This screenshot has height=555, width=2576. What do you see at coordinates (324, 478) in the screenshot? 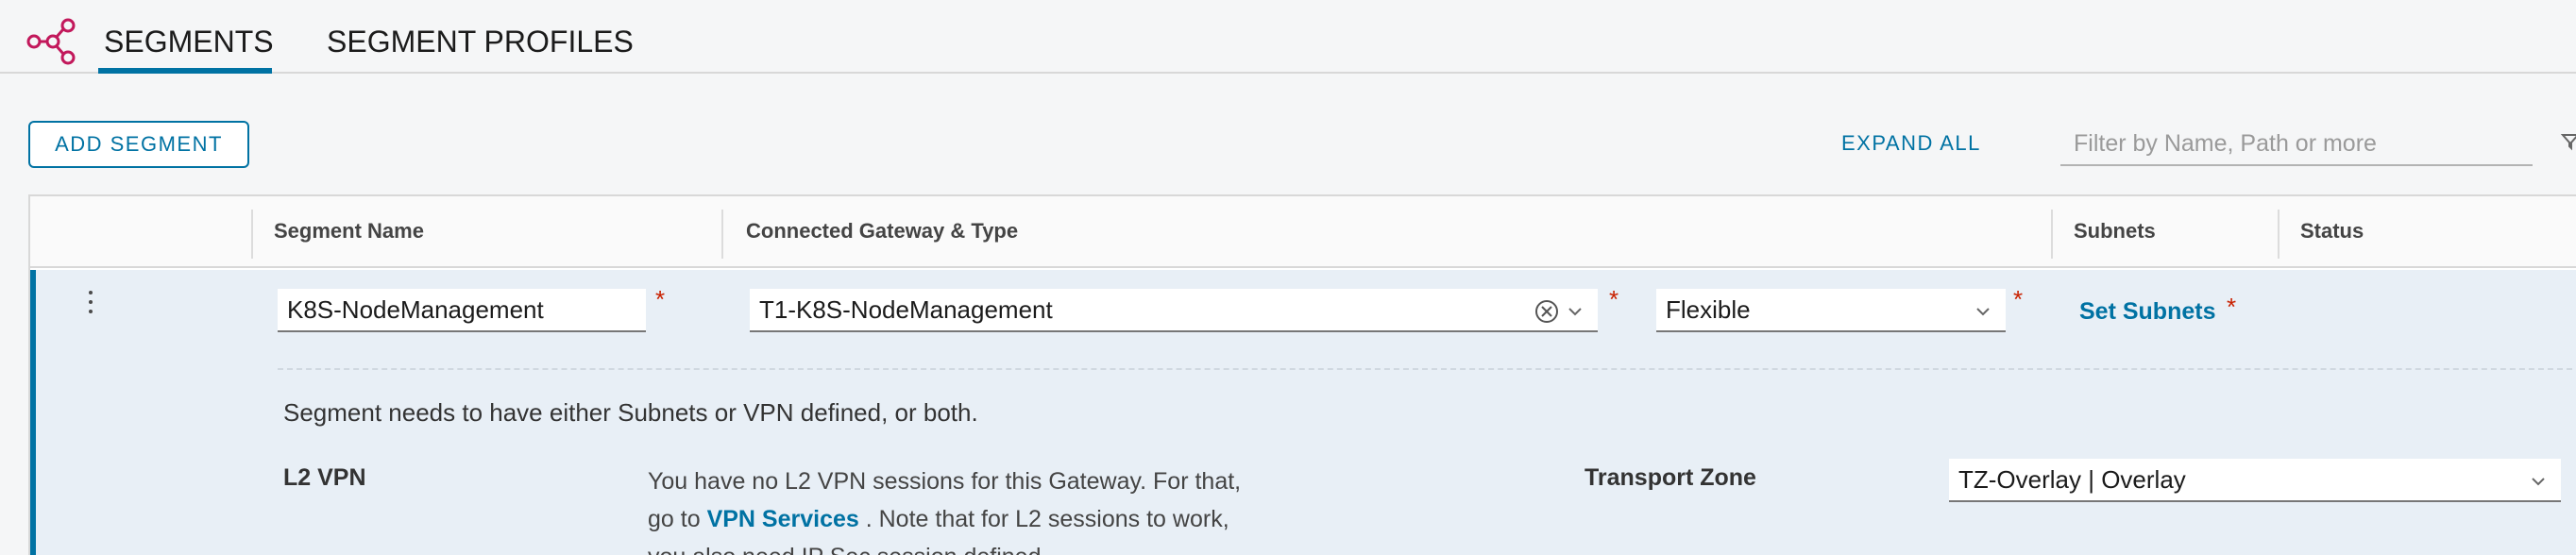
I see `l2-vpn-label: L2 VPN` at bounding box center [324, 478].